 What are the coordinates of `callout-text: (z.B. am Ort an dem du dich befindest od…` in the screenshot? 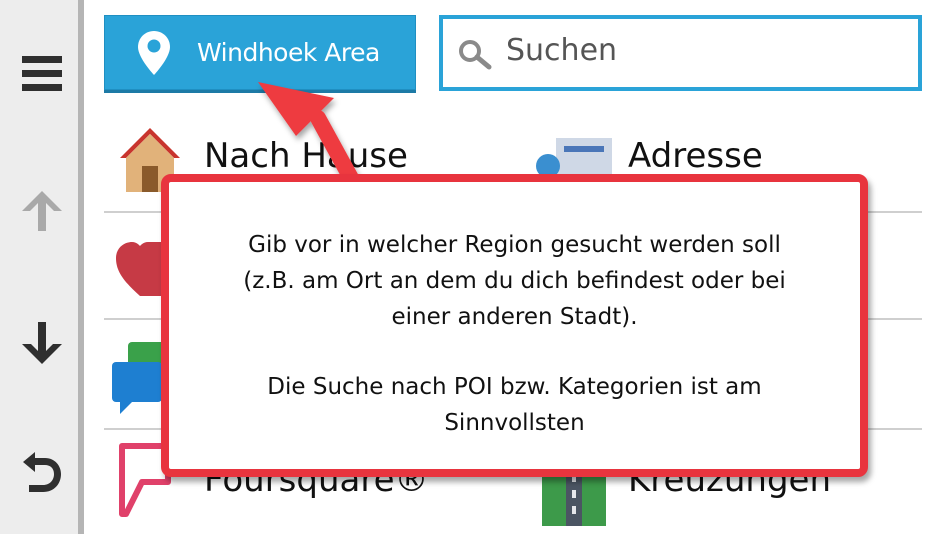 It's located at (514, 281).